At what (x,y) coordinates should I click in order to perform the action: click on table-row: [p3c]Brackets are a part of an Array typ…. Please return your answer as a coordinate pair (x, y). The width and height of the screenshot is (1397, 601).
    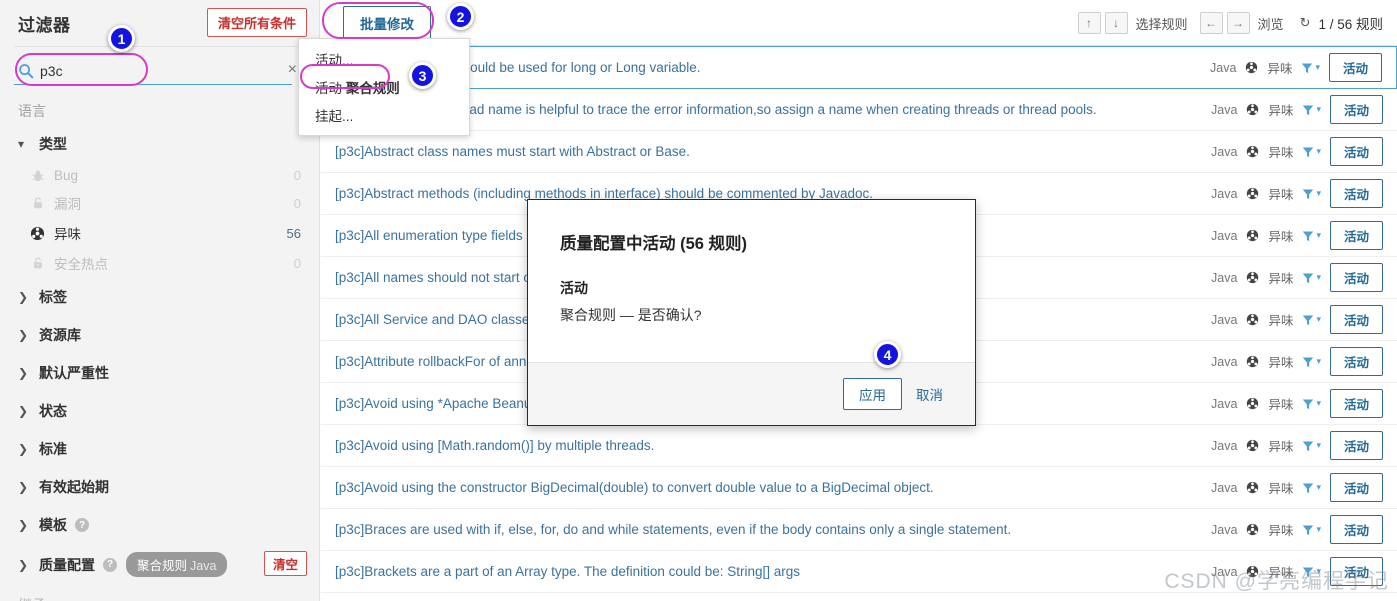
    Looking at the image, I should click on (859, 572).